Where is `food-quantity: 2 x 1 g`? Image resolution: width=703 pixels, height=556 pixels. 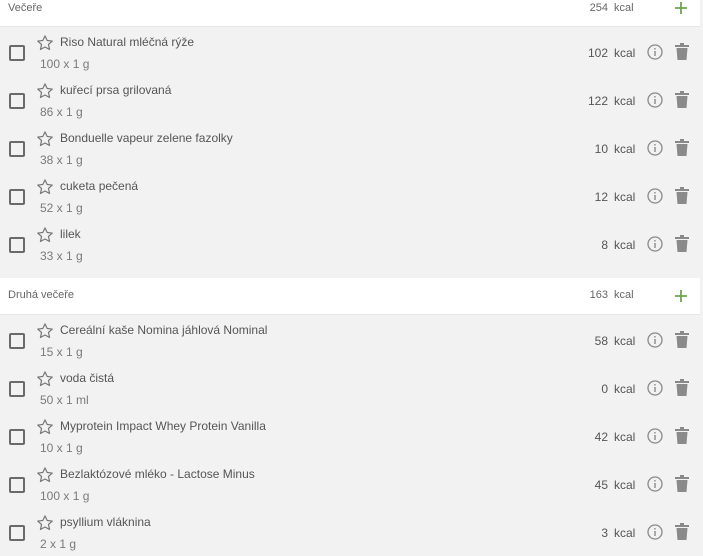 food-quantity: 2 x 1 g is located at coordinates (58, 544).